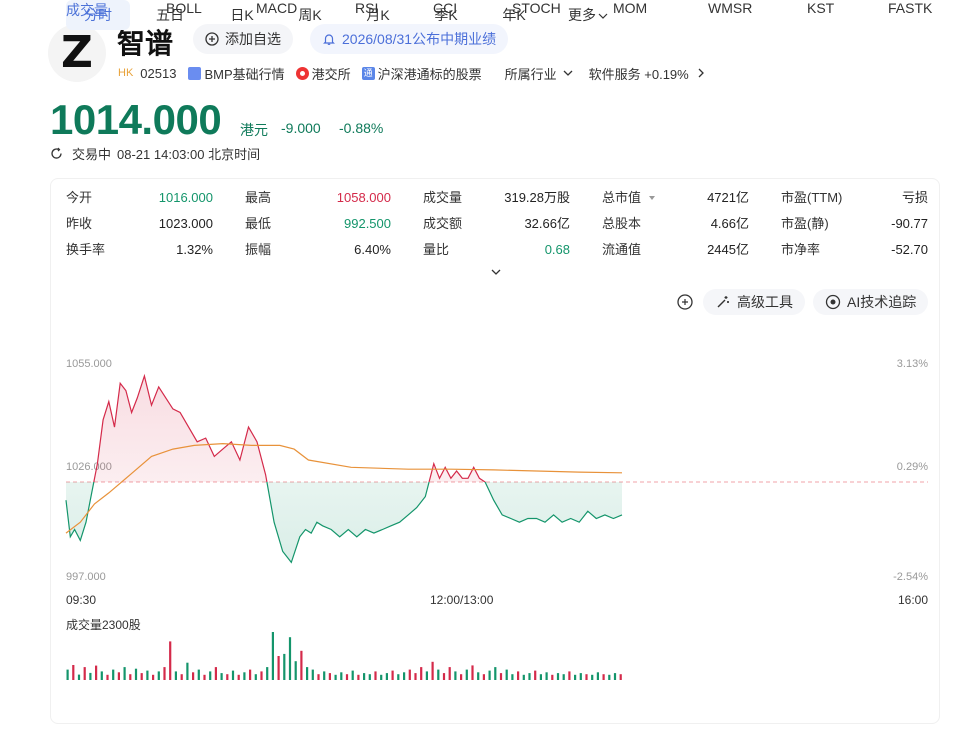  I want to click on indicator-tab: CCI, so click(445, 9).